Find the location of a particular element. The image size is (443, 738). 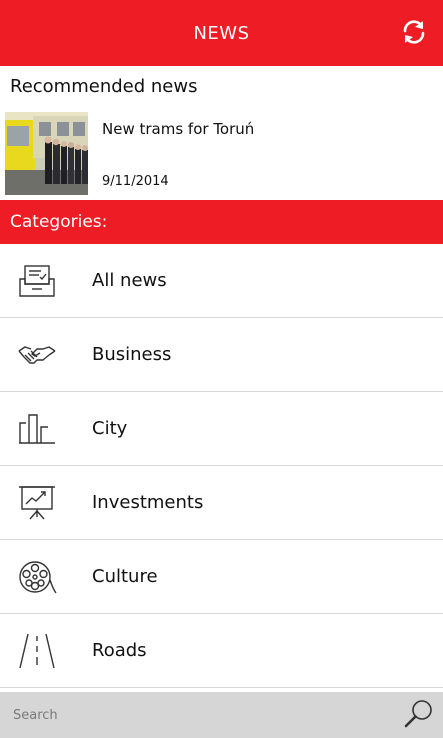

category-label: Culture is located at coordinates (125, 576).